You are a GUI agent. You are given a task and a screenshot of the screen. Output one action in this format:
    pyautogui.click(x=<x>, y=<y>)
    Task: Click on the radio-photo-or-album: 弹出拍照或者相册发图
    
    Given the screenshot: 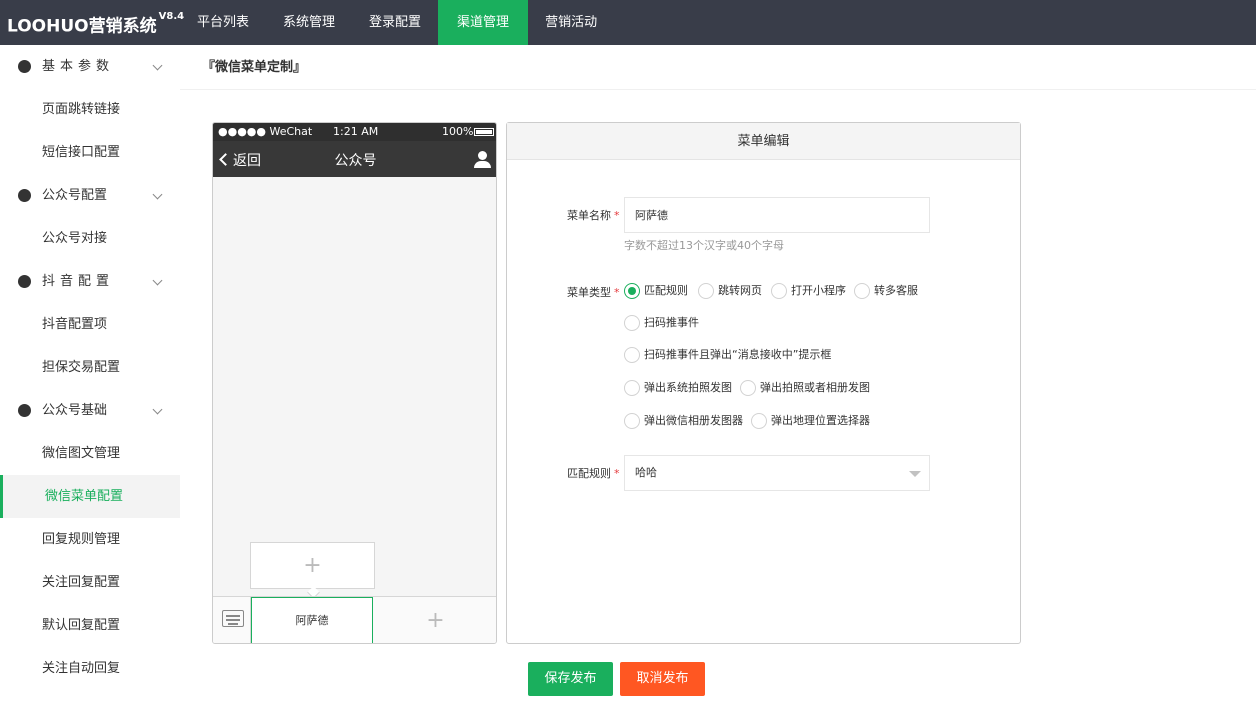 What is the action you would take?
    pyautogui.click(x=805, y=389)
    